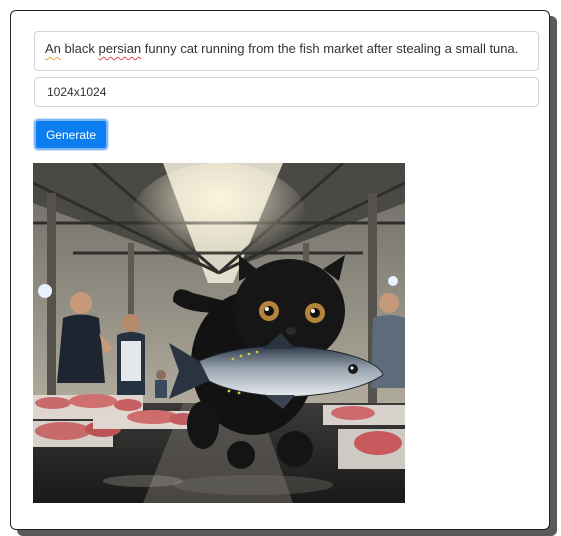  What do you see at coordinates (53, 48) in the screenshot?
I see `prompt-word-an: An` at bounding box center [53, 48].